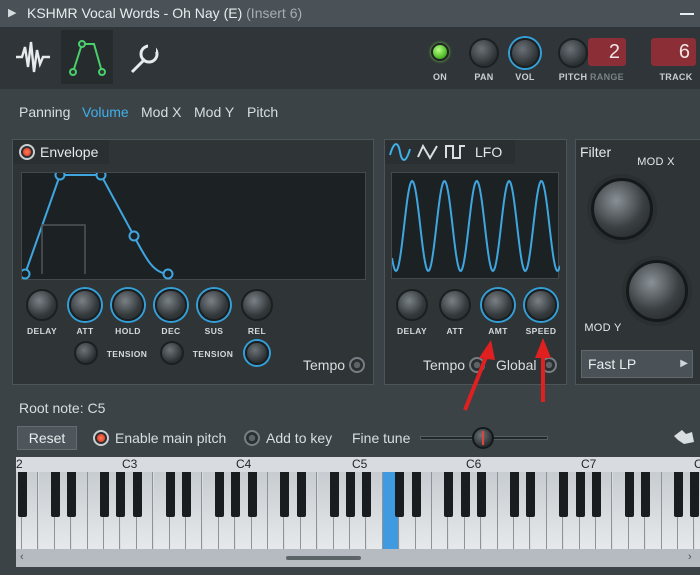 This screenshot has height=575, width=700. Describe the element at coordinates (161, 112) in the screenshot. I see `tab-mod-x: Mod X` at that location.